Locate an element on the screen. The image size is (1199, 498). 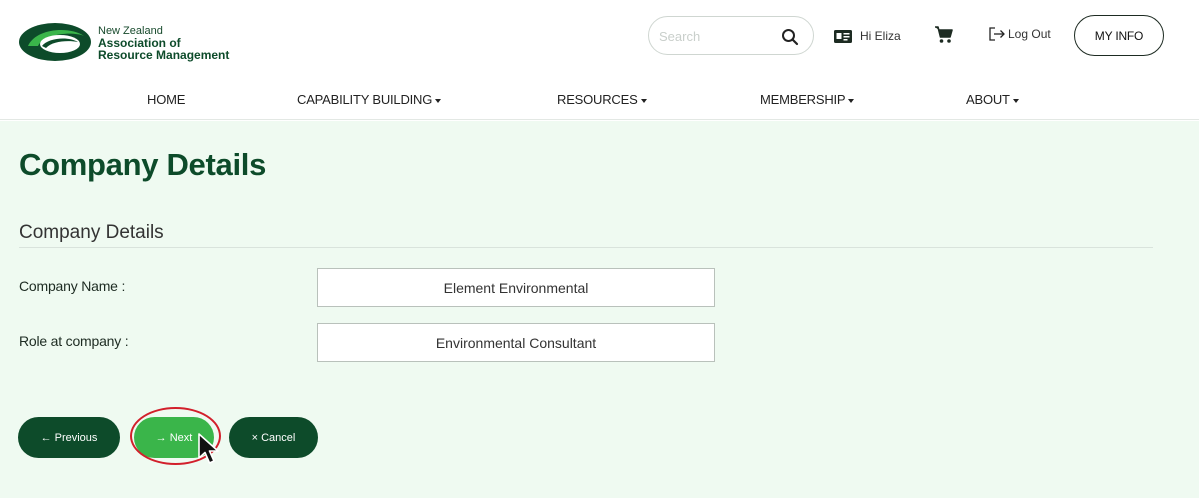
search-input is located at coordinates (714, 36).